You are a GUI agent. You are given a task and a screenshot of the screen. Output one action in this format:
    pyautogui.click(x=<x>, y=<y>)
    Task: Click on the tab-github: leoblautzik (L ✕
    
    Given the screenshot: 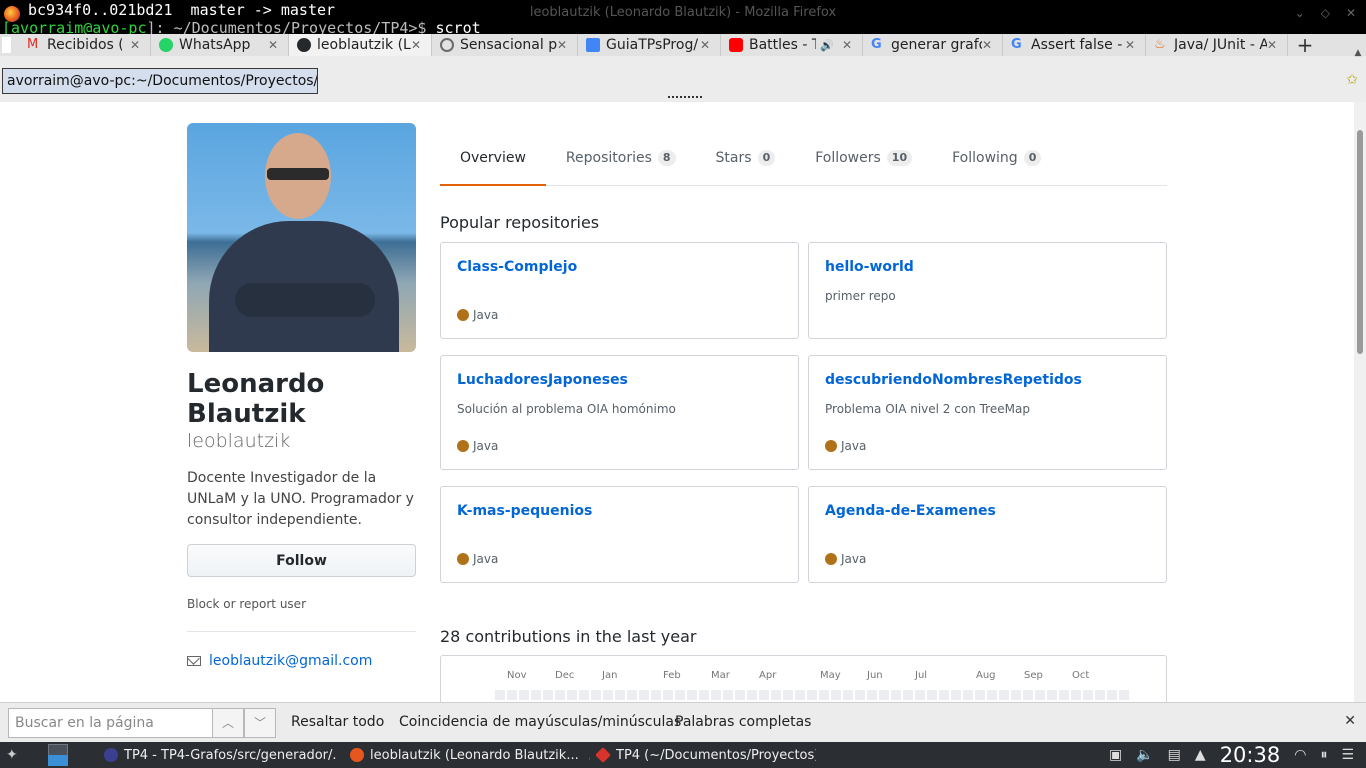 What is the action you would take?
    pyautogui.click(x=360, y=45)
    